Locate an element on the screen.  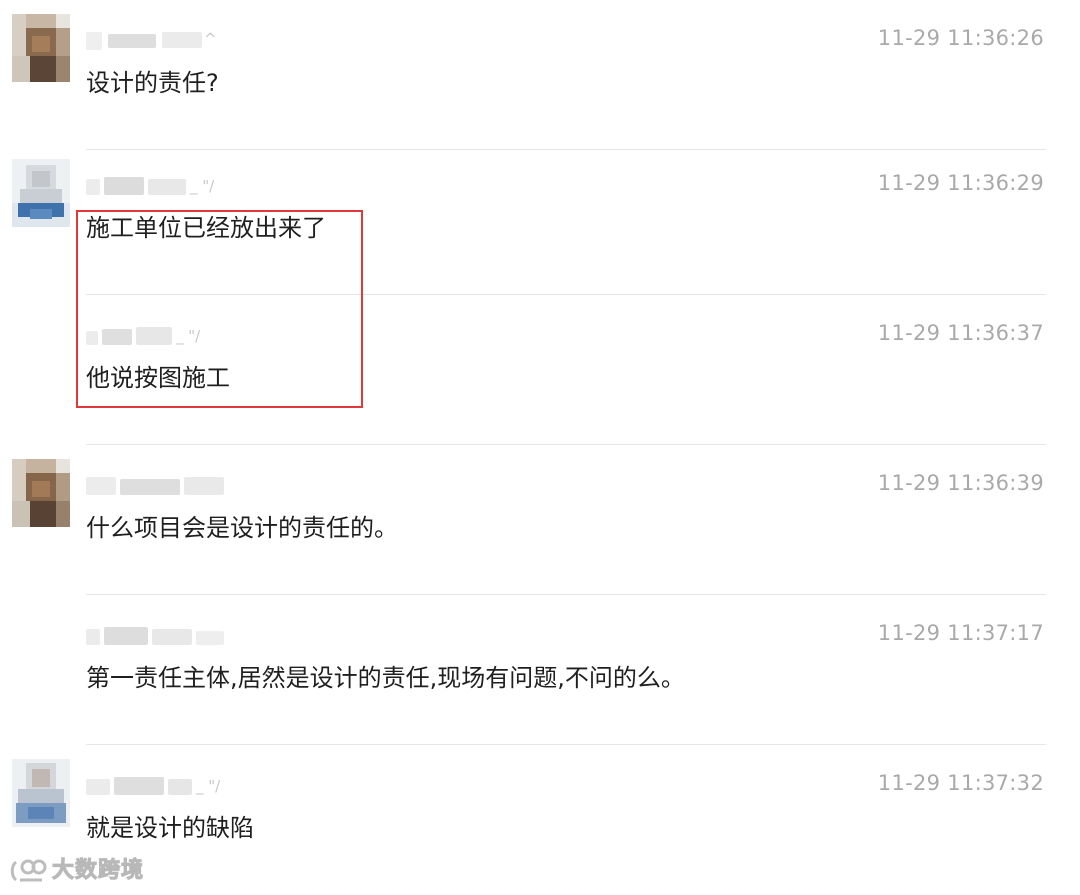
message-timestamp: 11-29 11:36:29 is located at coordinates (960, 183).